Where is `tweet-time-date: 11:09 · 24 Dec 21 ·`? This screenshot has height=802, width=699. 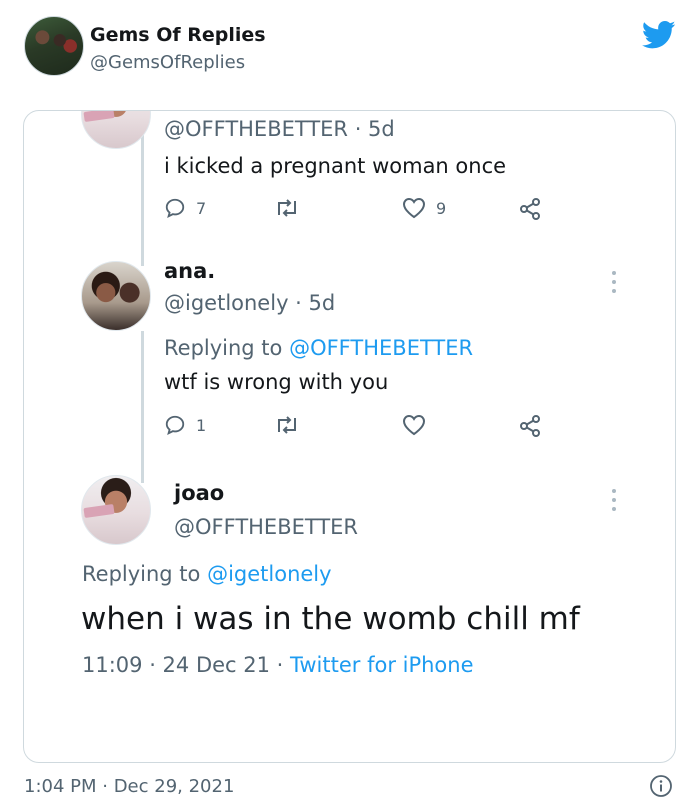 tweet-time-date: 11:09 · 24 Dec 21 · is located at coordinates (186, 665).